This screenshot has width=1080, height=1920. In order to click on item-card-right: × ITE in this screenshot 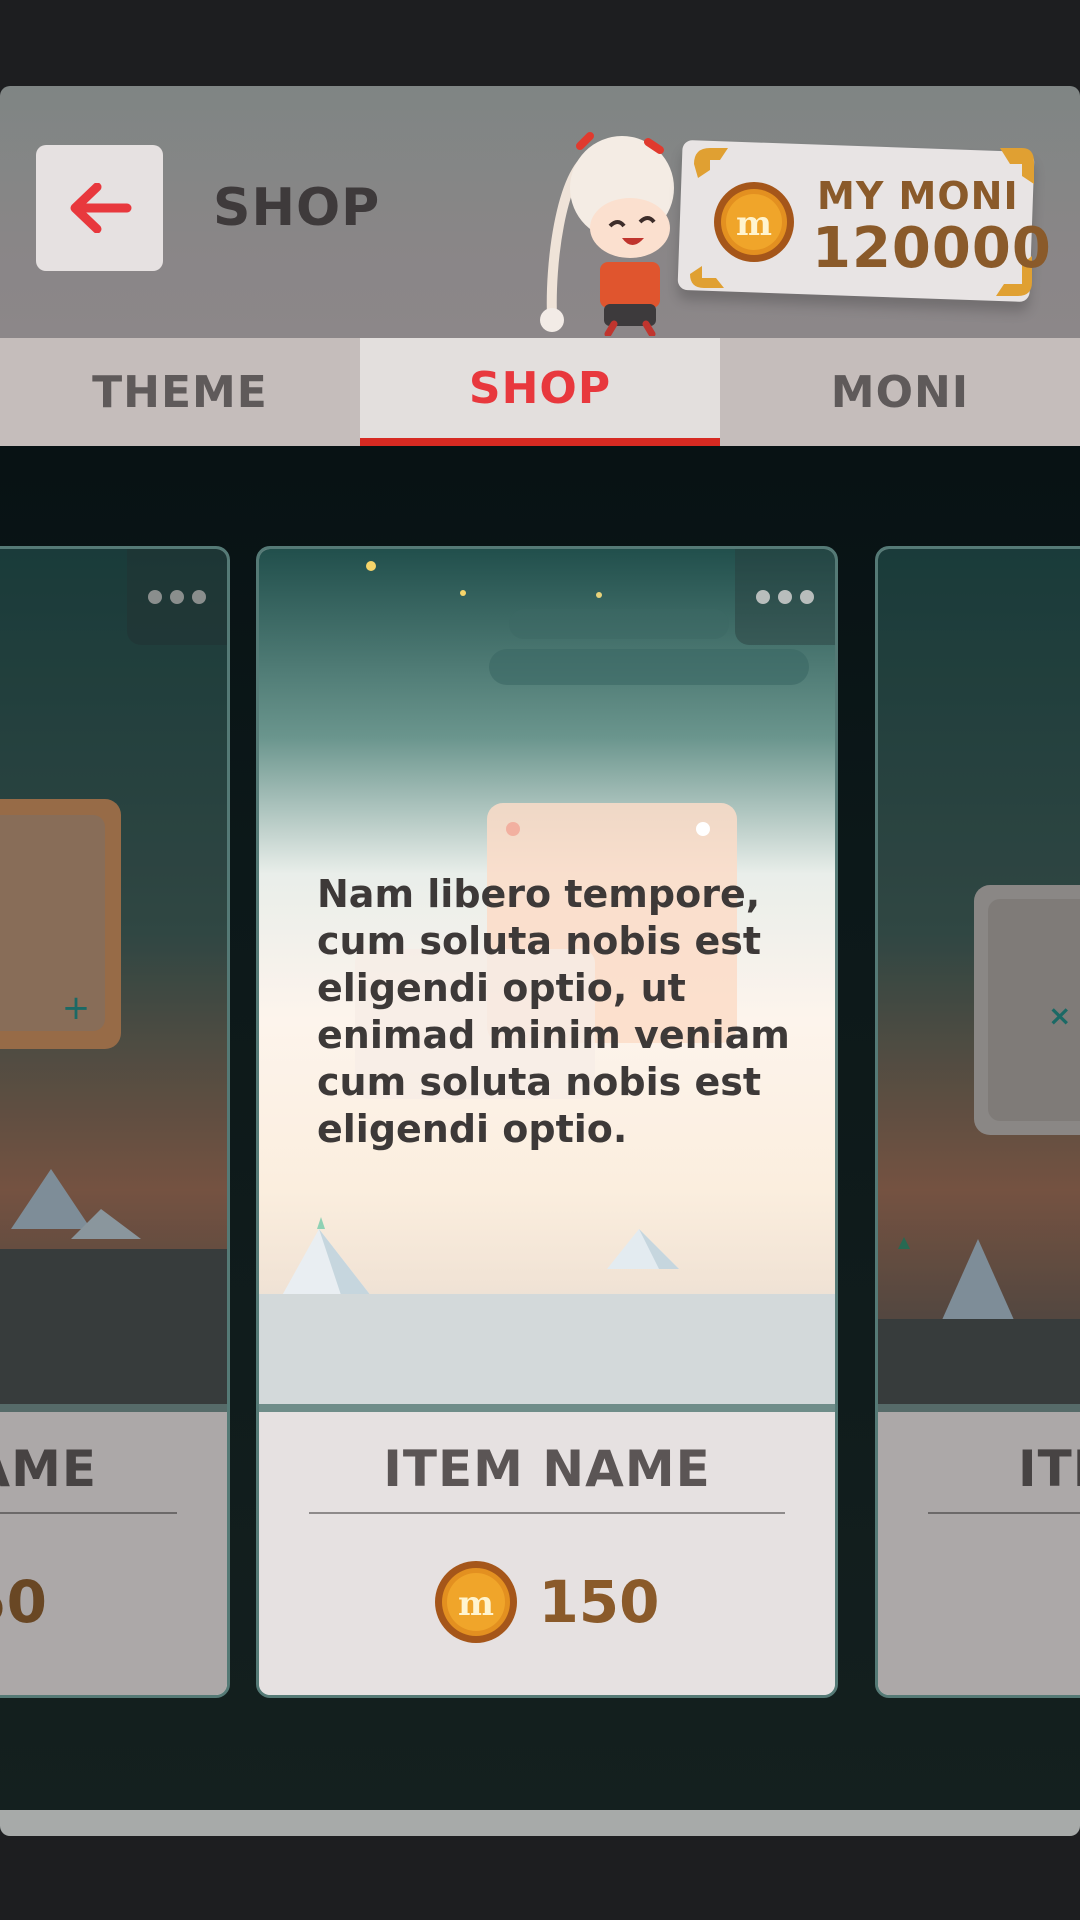, I will do `click(977, 1122)`.